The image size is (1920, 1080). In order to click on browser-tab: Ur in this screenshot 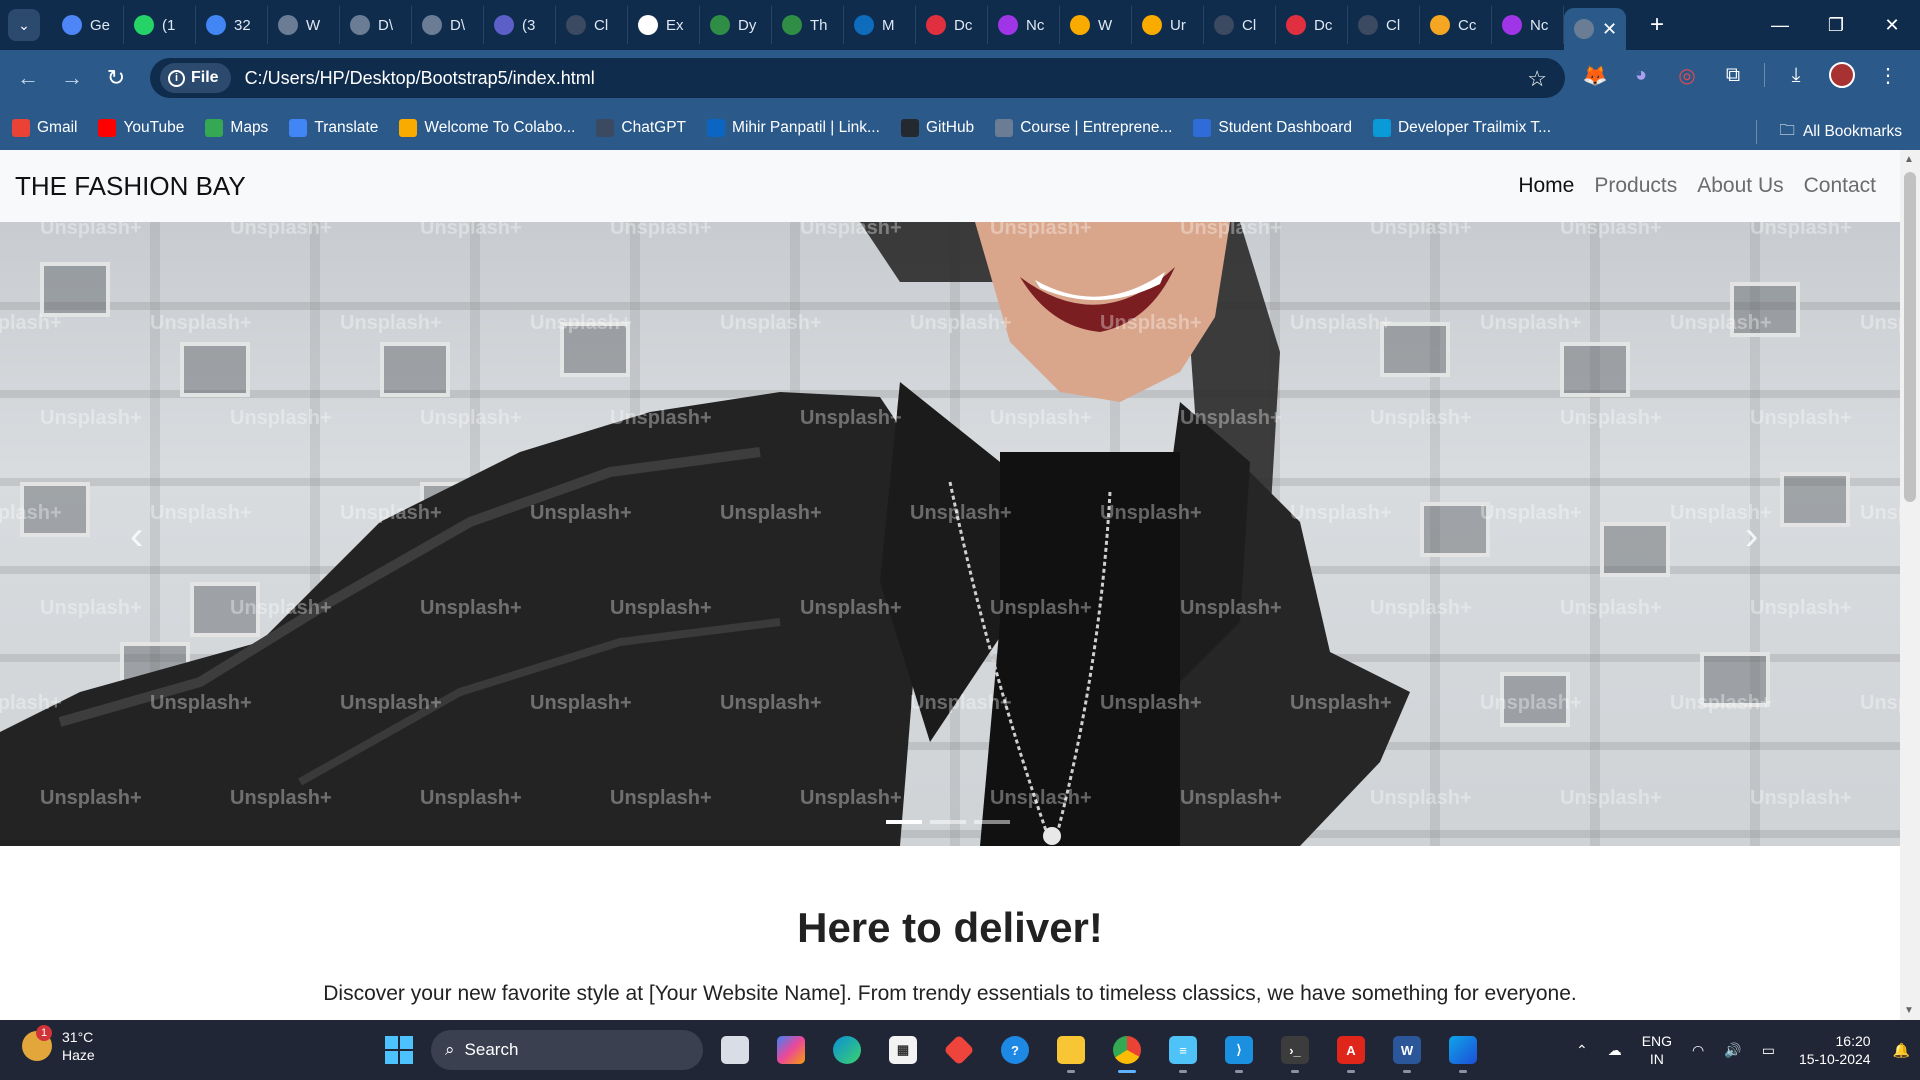, I will do `click(1168, 25)`.